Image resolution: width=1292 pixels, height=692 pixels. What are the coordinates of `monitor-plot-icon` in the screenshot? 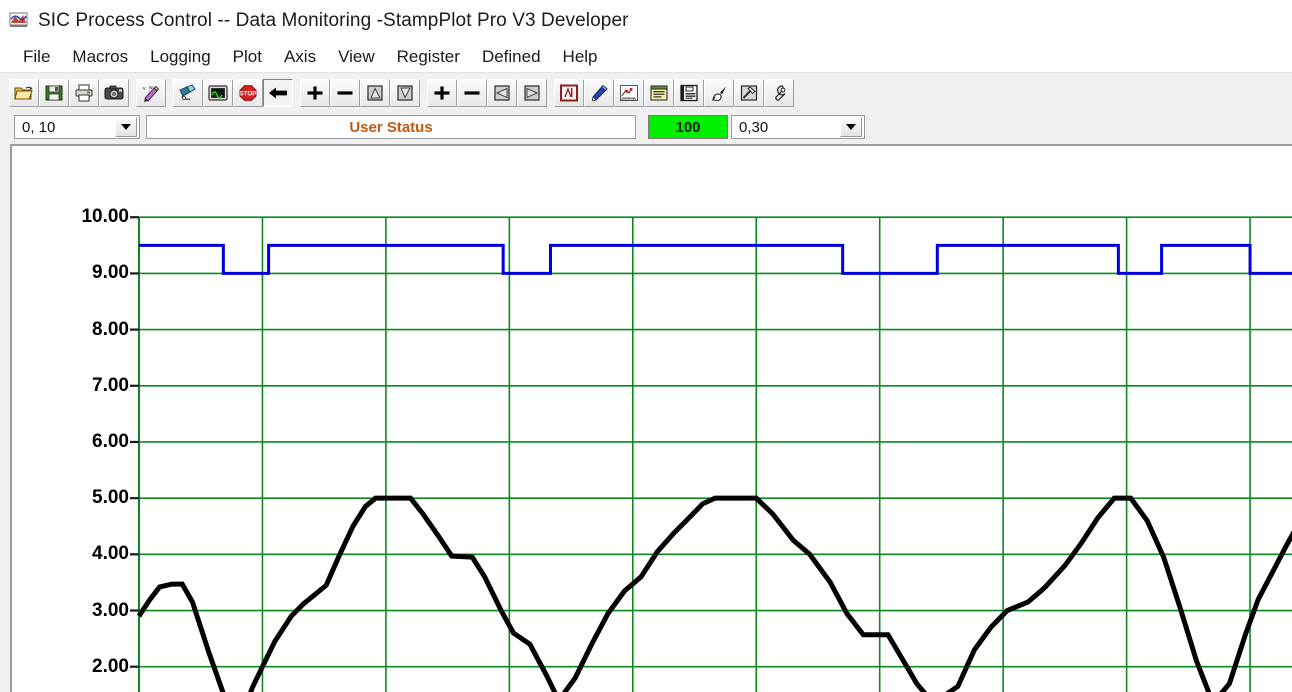 It's located at (218, 92).